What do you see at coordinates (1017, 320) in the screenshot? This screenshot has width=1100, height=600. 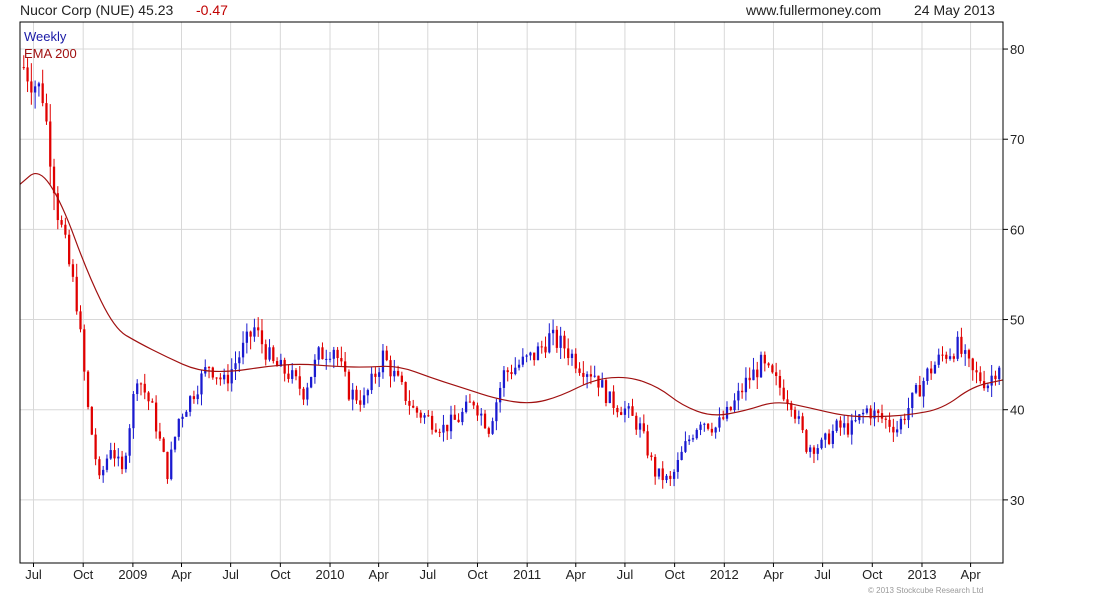 I see `y-tick-label: 50` at bounding box center [1017, 320].